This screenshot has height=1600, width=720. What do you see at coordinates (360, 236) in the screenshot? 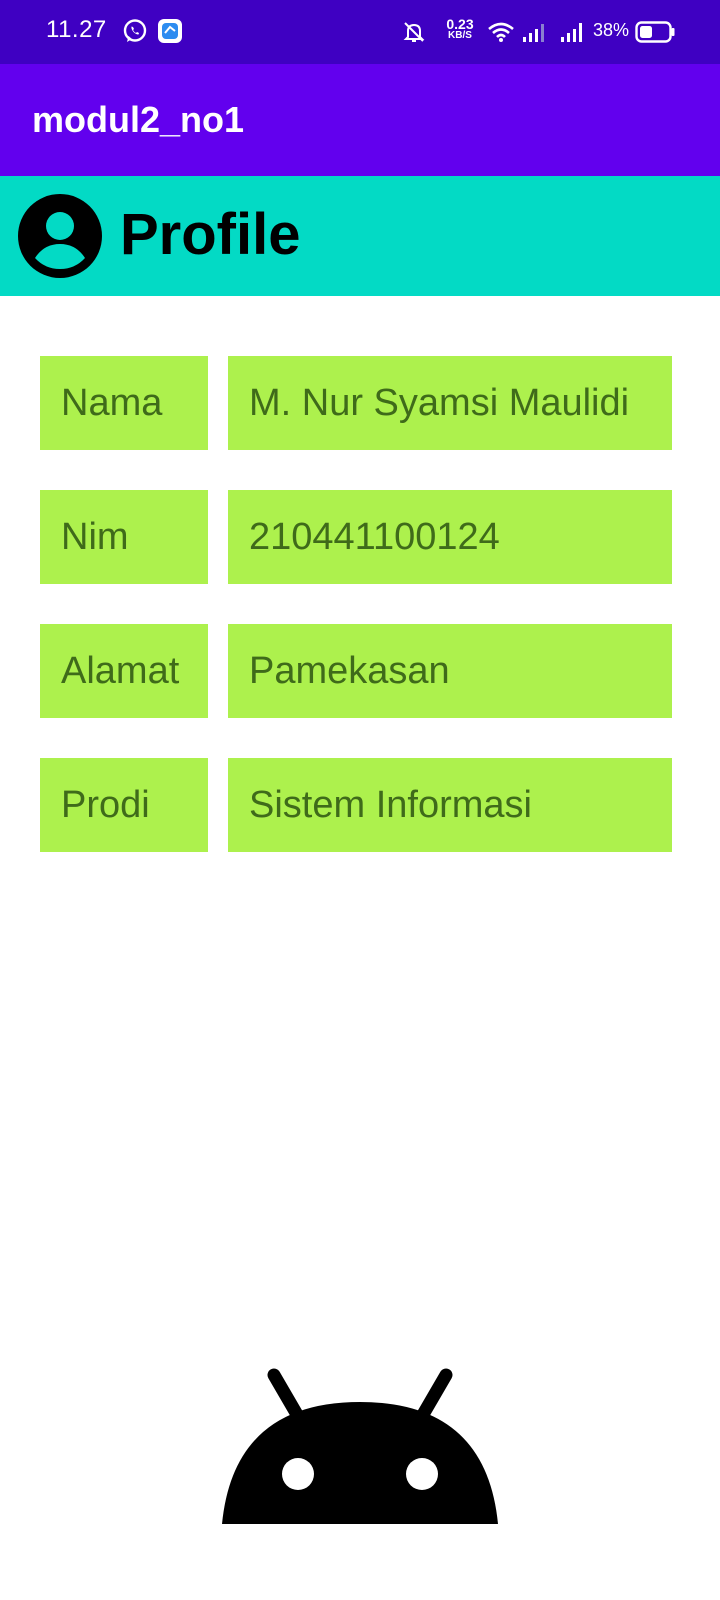
I see `profile-header: Profile` at bounding box center [360, 236].